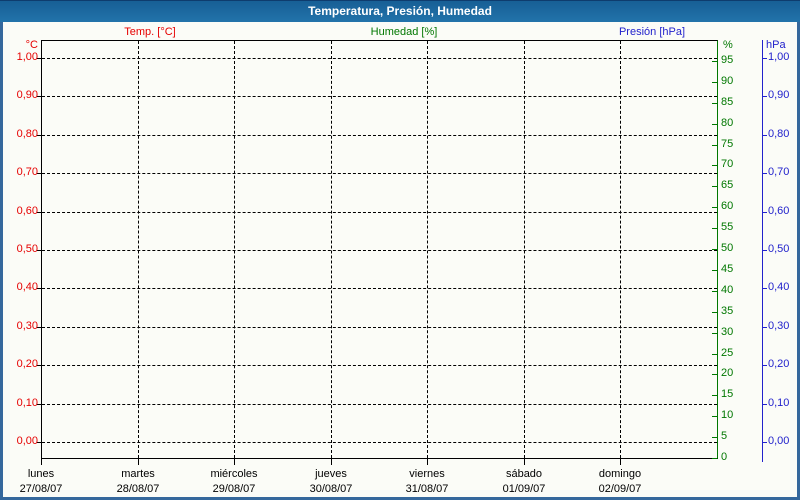 Image resolution: width=800 pixels, height=500 pixels. Describe the element at coordinates (620, 474) in the screenshot. I see `x-day-label: domingo` at that location.